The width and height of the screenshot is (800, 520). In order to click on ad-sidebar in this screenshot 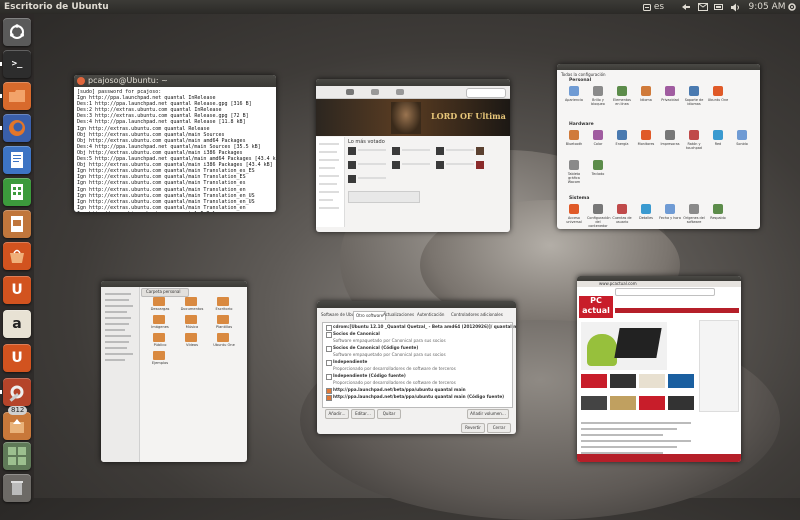, I will do `click(719, 366)`.